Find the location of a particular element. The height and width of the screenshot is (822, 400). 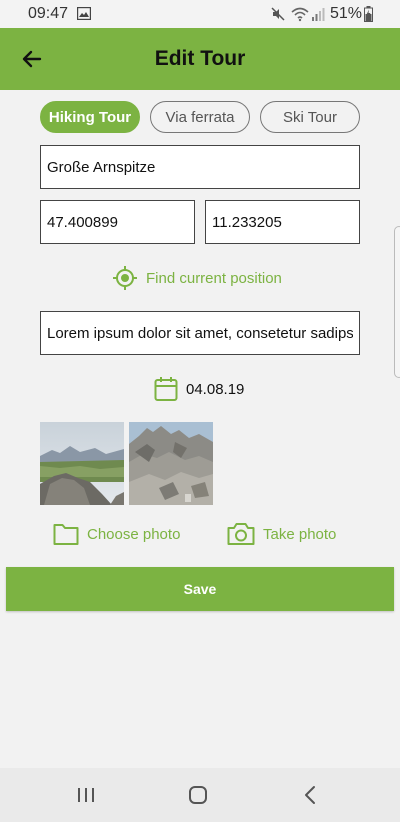

tab-hiking-tour: Hiking Tour is located at coordinates (90, 117).